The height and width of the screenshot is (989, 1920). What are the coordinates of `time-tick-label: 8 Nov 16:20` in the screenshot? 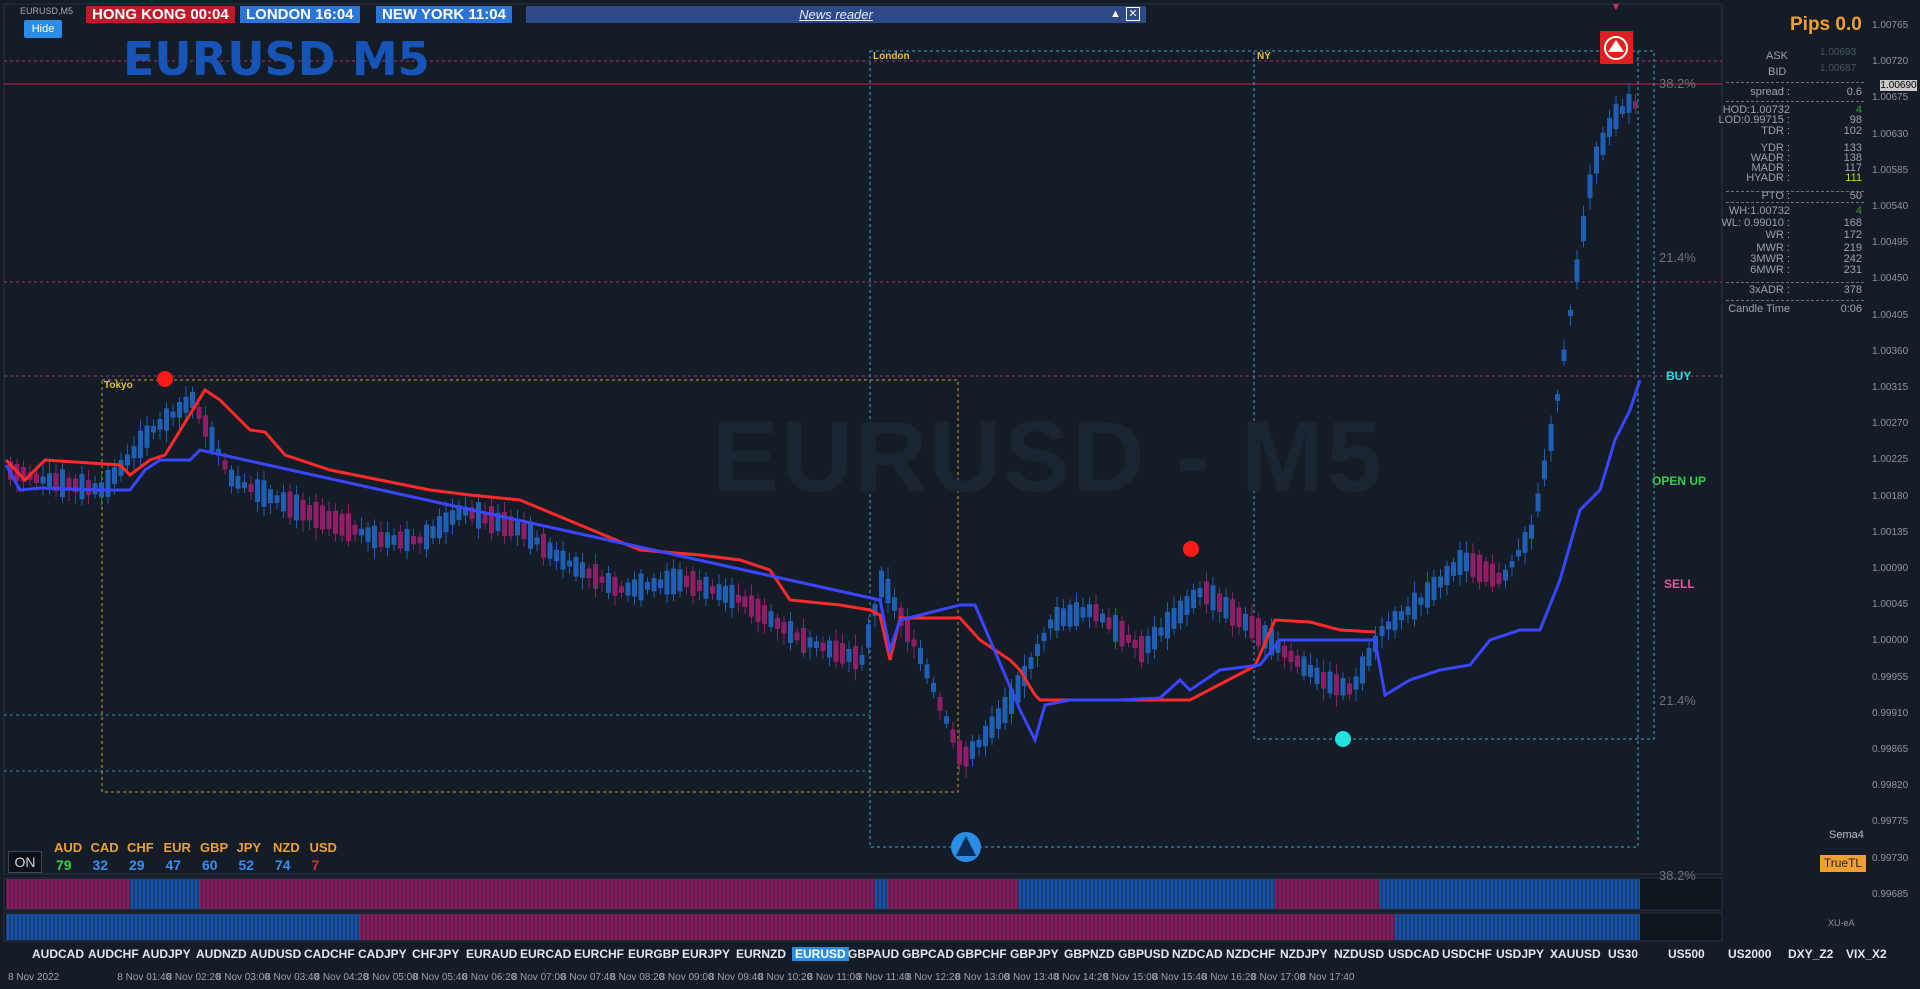 It's located at (1228, 977).